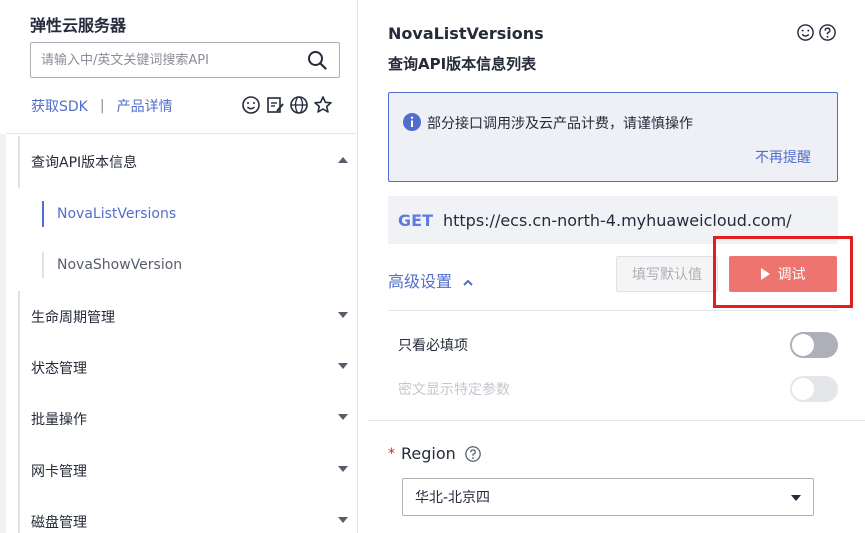 The width and height of the screenshot is (865, 533). Describe the element at coordinates (805, 32) in the screenshot. I see `feedback-smiley-icon` at that location.